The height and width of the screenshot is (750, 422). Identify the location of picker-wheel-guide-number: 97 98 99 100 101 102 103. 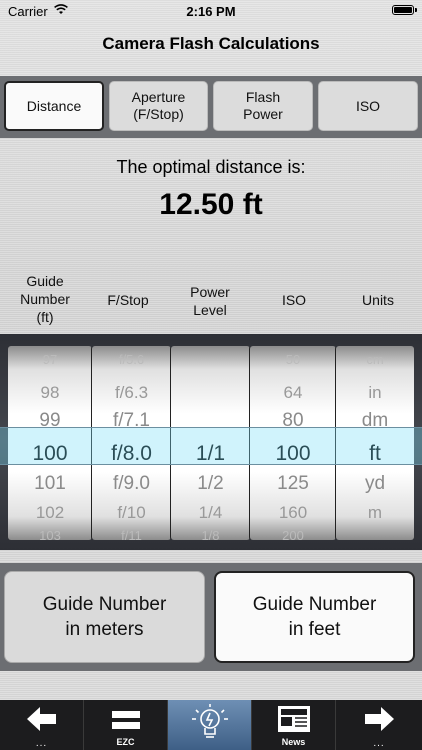
(50, 443).